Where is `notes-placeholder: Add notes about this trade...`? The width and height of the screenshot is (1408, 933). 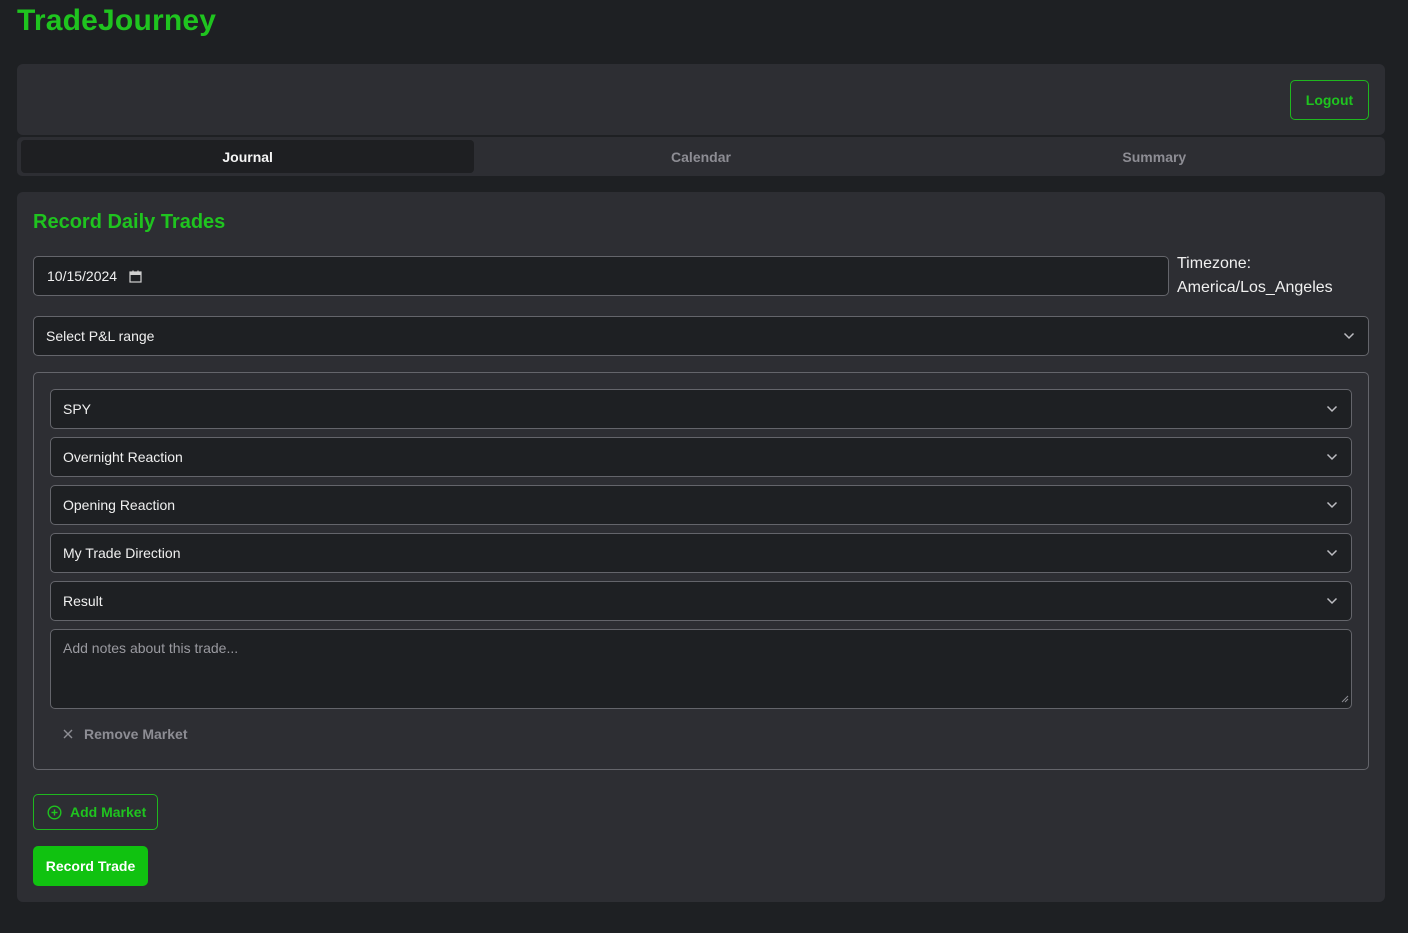
notes-placeholder: Add notes about this trade... is located at coordinates (151, 648).